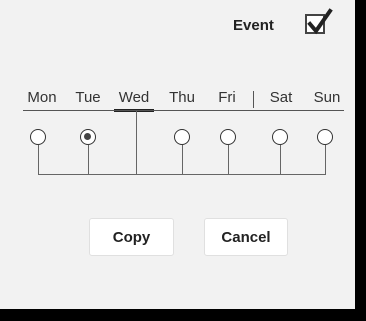 This screenshot has height=321, width=366. What do you see at coordinates (38, 137) in the screenshot?
I see `radio-mon` at bounding box center [38, 137].